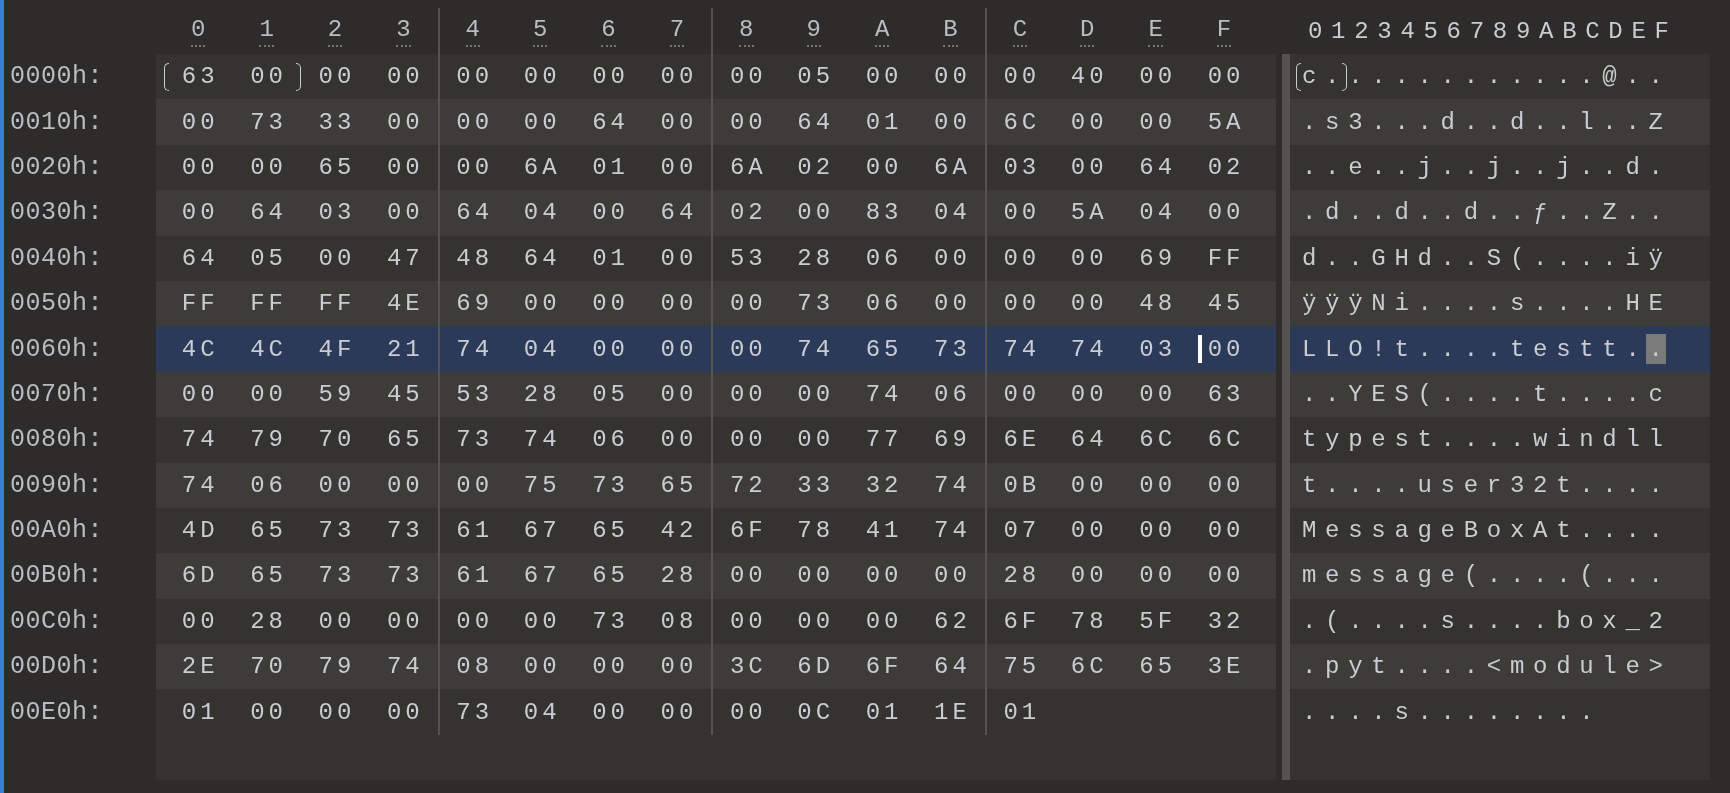  What do you see at coordinates (952, 440) in the screenshot?
I see `hex-byte: 69` at bounding box center [952, 440].